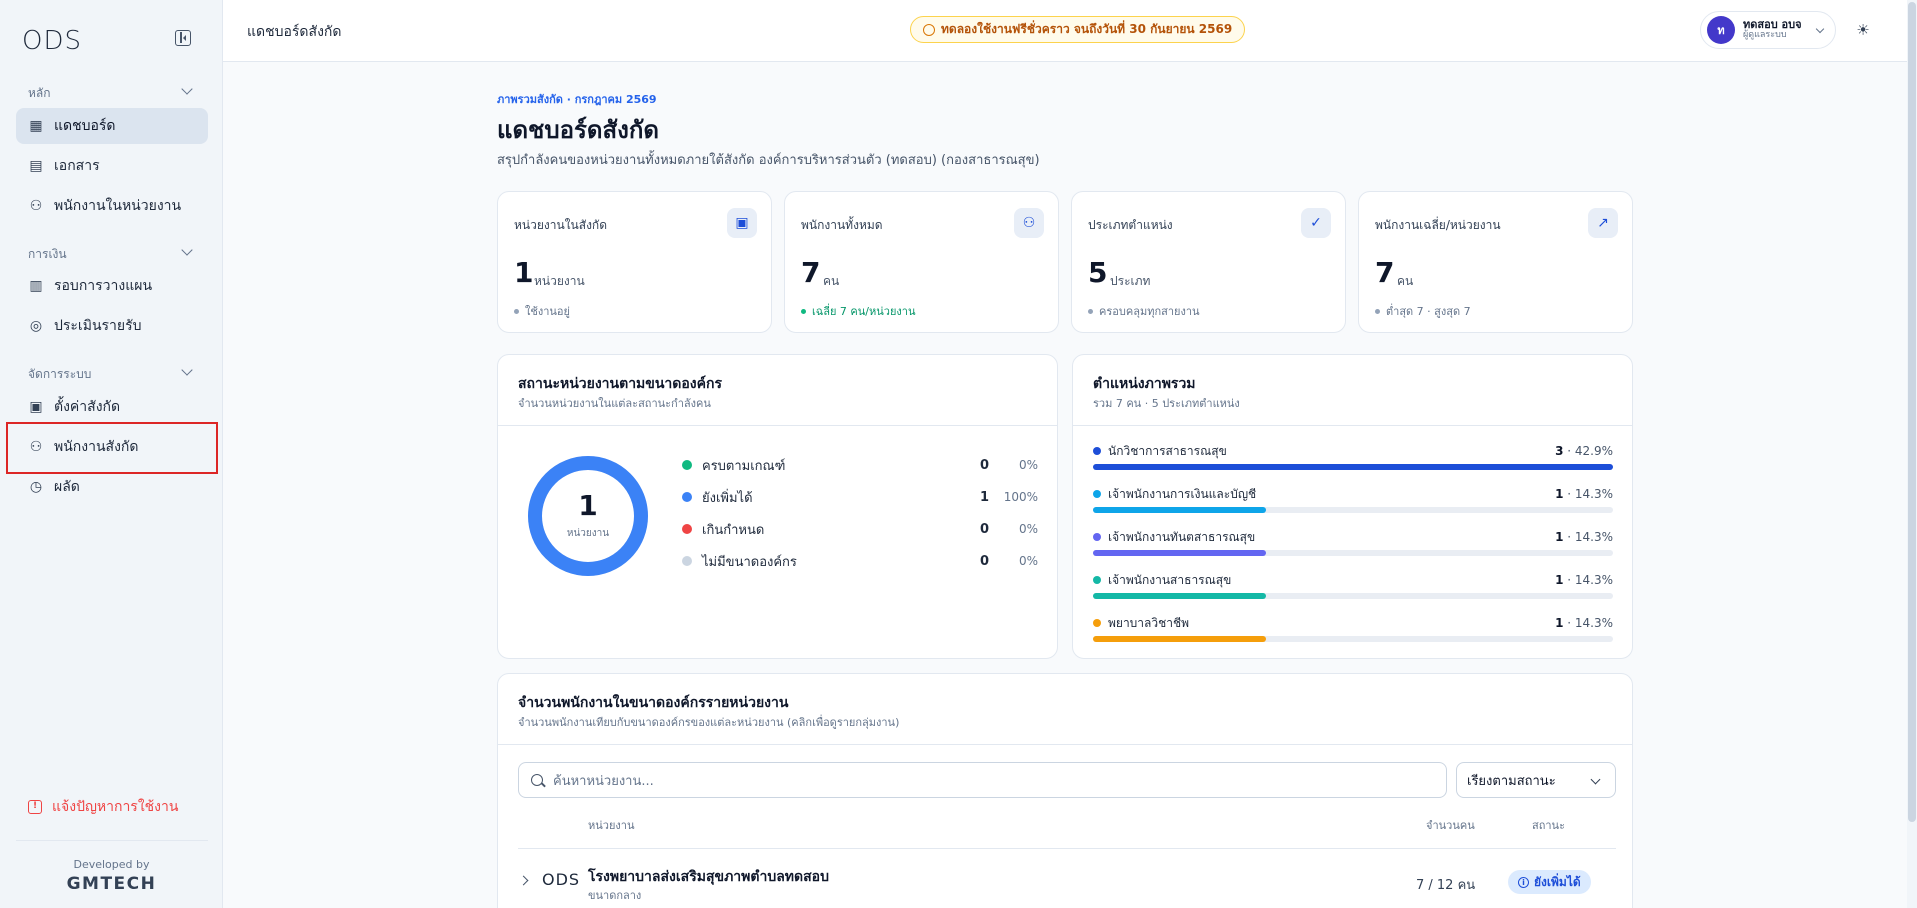 The width and height of the screenshot is (1917, 908). I want to click on stat-note-text: เฉลี่ย 7 คน/หน่วยงาน, so click(864, 311).